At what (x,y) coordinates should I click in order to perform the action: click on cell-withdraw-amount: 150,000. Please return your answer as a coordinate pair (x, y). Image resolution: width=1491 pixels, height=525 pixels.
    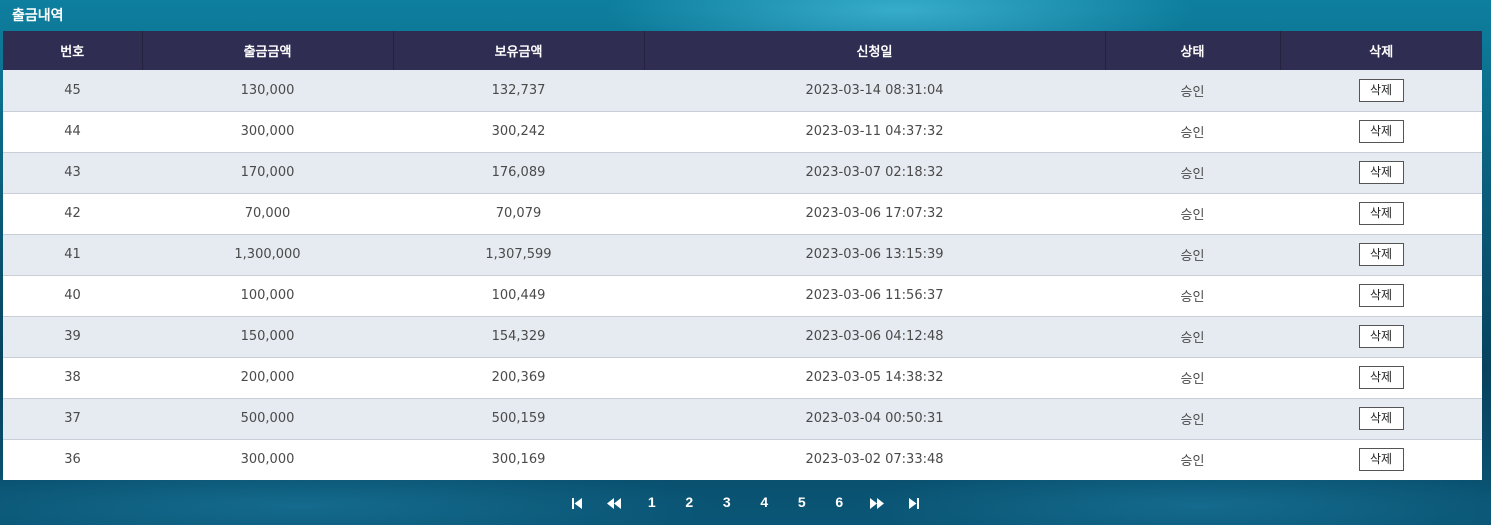
    Looking at the image, I should click on (267, 337).